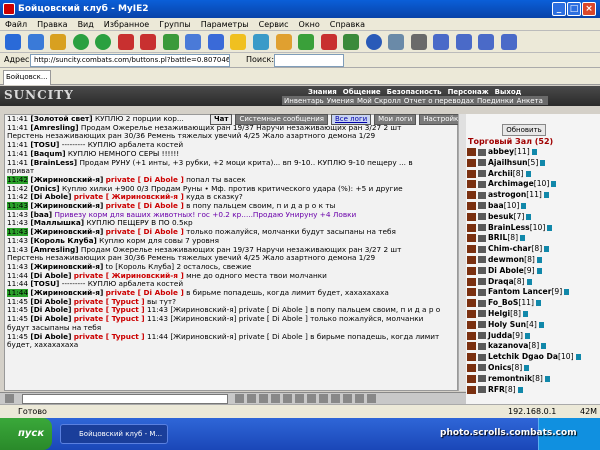 The image size is (600, 450). Describe the element at coordinates (533, 217) in the screenshot. I see `player-row: besuk[7]` at that location.